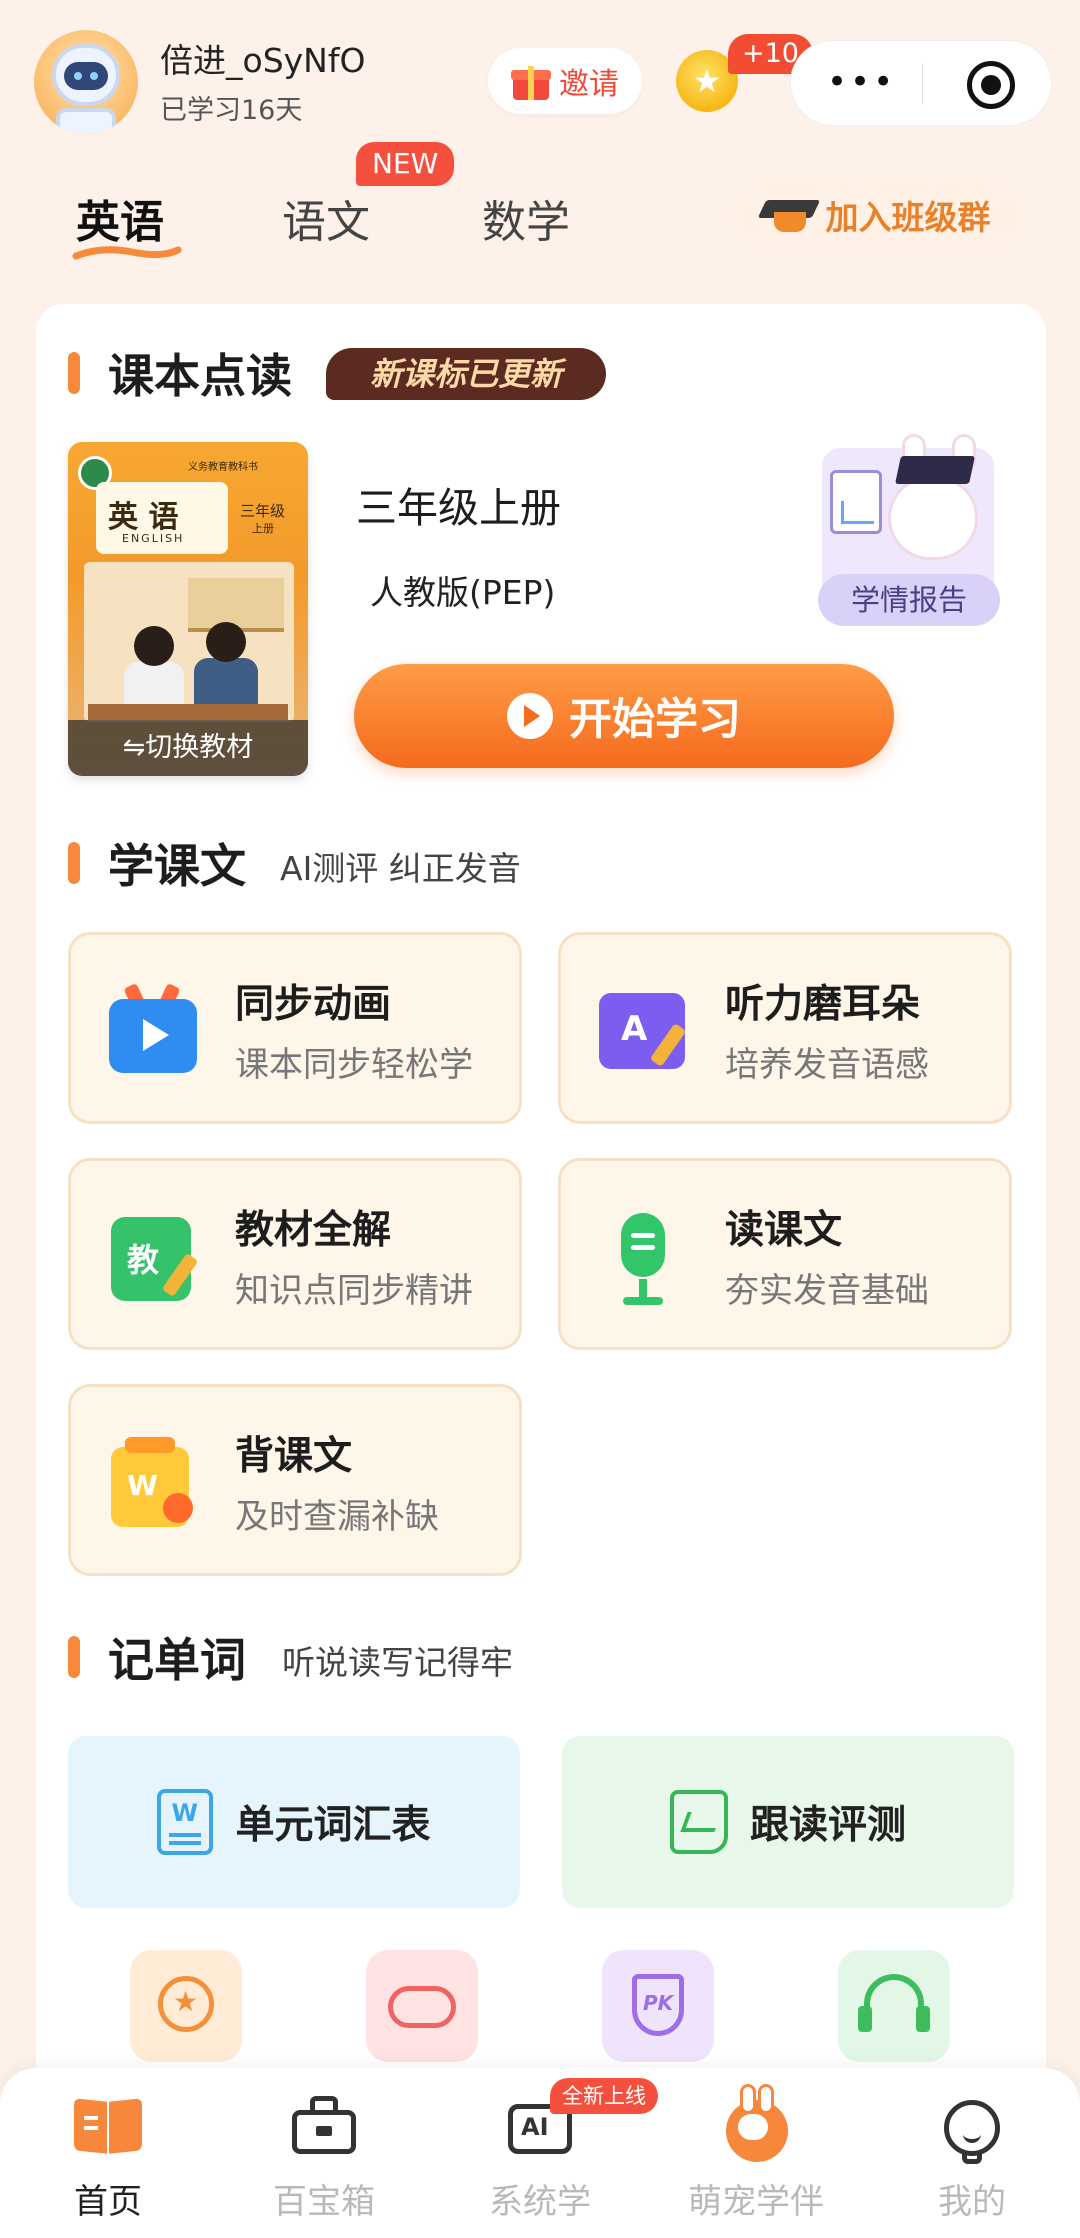  I want to click on medal-button, so click(186, 2006).